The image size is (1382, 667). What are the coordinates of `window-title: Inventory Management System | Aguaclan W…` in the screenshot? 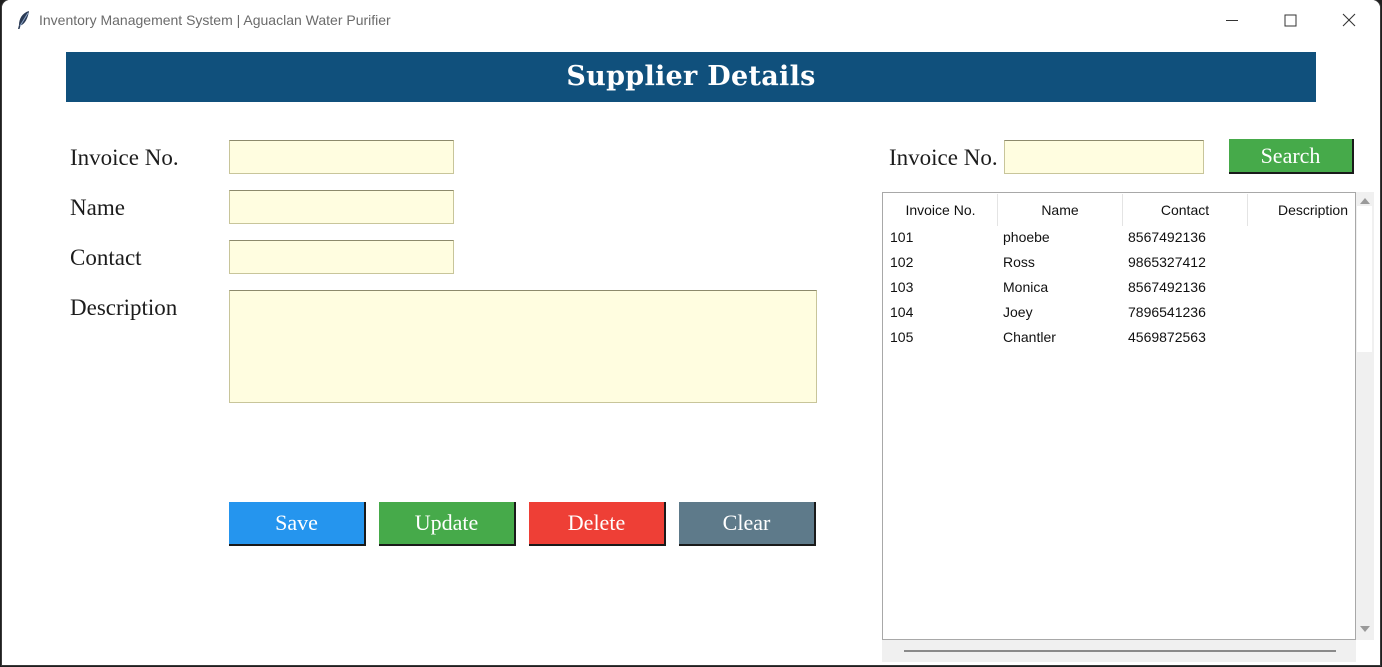 It's located at (215, 20).